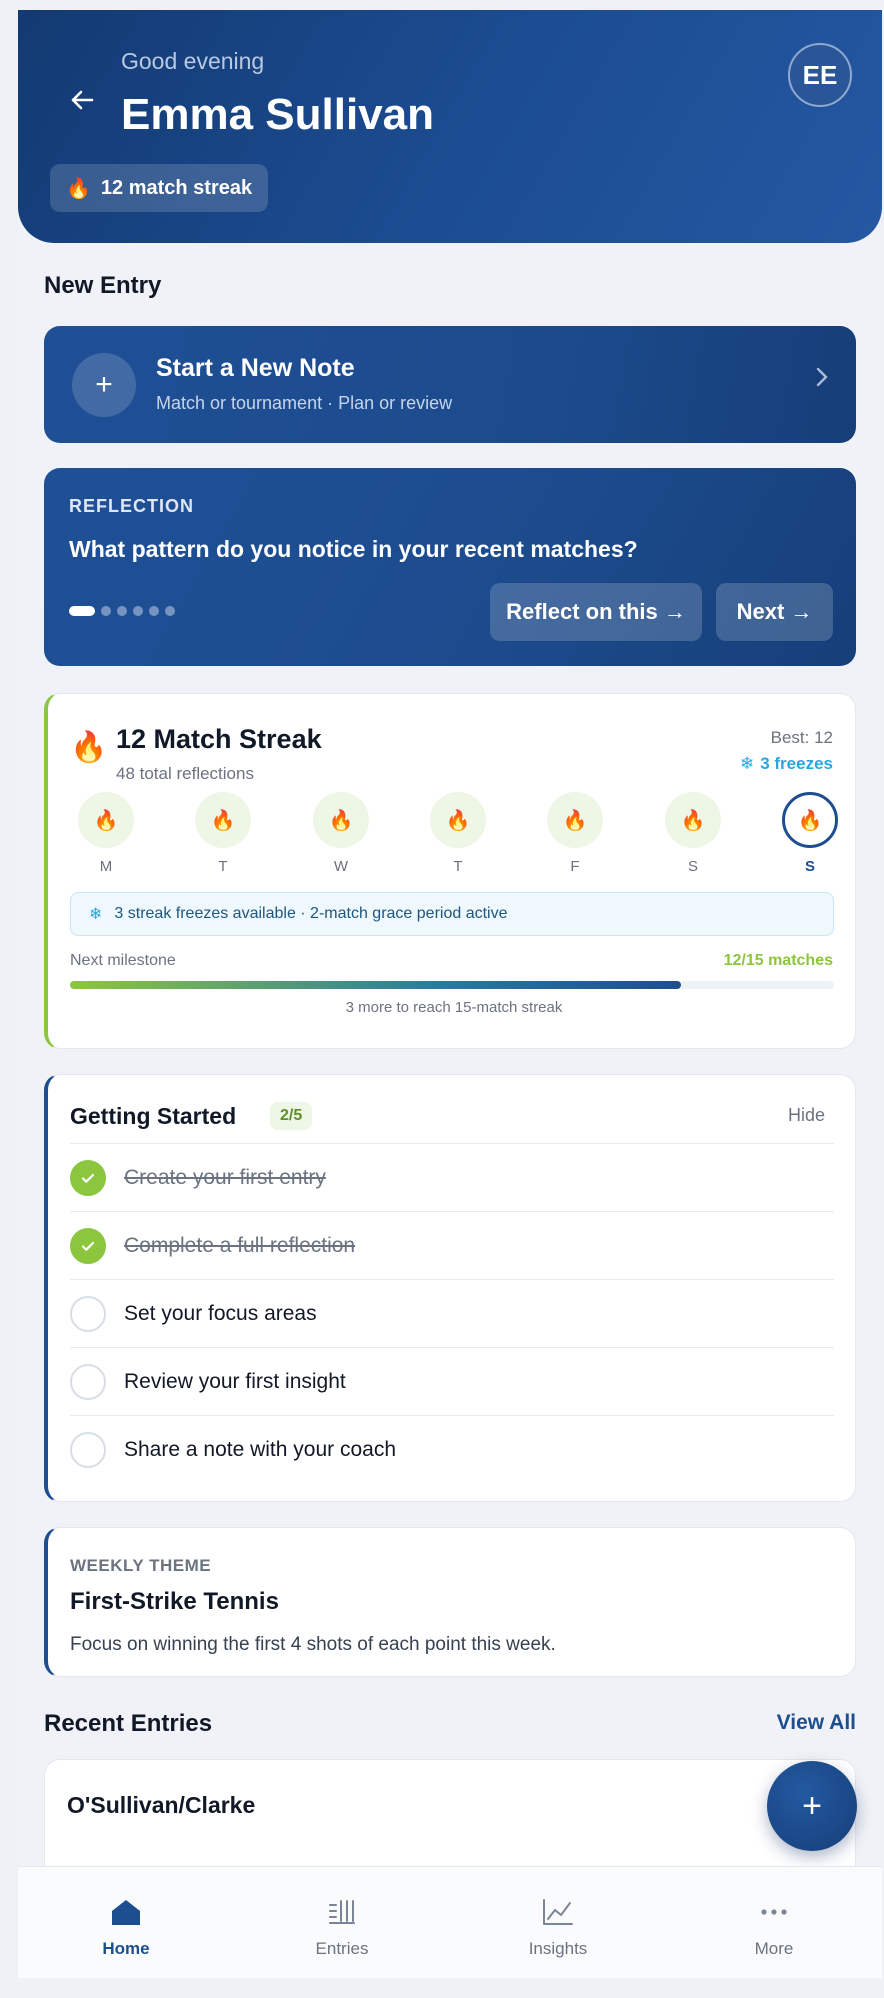  I want to click on nav-label: Insights, so click(558, 1948).